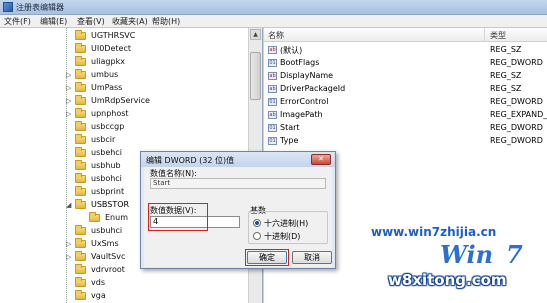 The height and width of the screenshot is (303, 547). What do you see at coordinates (405, 141) in the screenshot?
I see `value-row-type: 01 Type REG_DWORD` at bounding box center [405, 141].